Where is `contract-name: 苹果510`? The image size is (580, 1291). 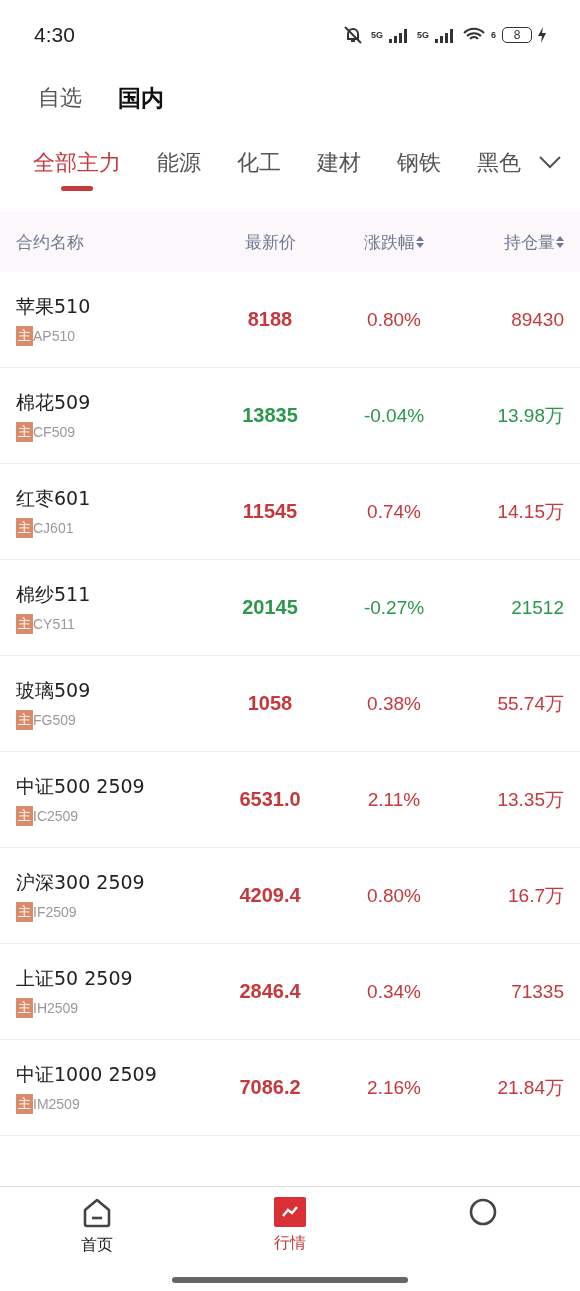 contract-name: 苹果510 is located at coordinates (54, 306).